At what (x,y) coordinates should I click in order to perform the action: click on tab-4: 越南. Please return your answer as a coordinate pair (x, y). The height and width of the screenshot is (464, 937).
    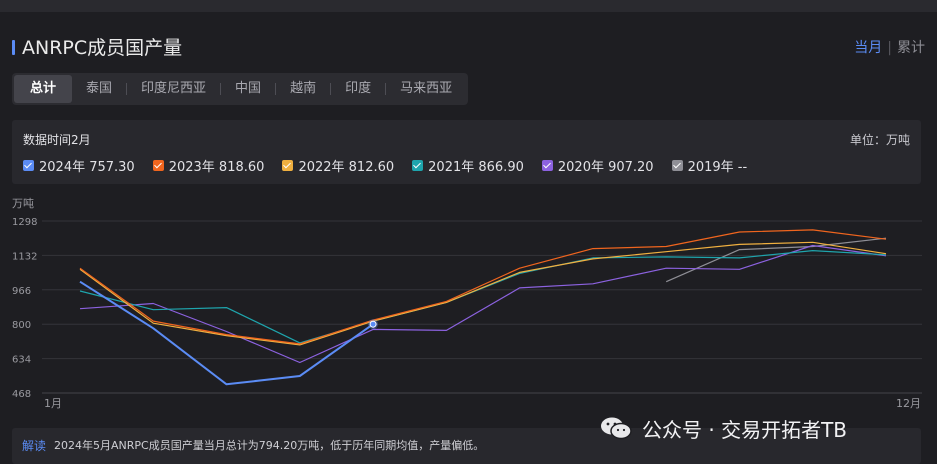
    Looking at the image, I should click on (303, 89).